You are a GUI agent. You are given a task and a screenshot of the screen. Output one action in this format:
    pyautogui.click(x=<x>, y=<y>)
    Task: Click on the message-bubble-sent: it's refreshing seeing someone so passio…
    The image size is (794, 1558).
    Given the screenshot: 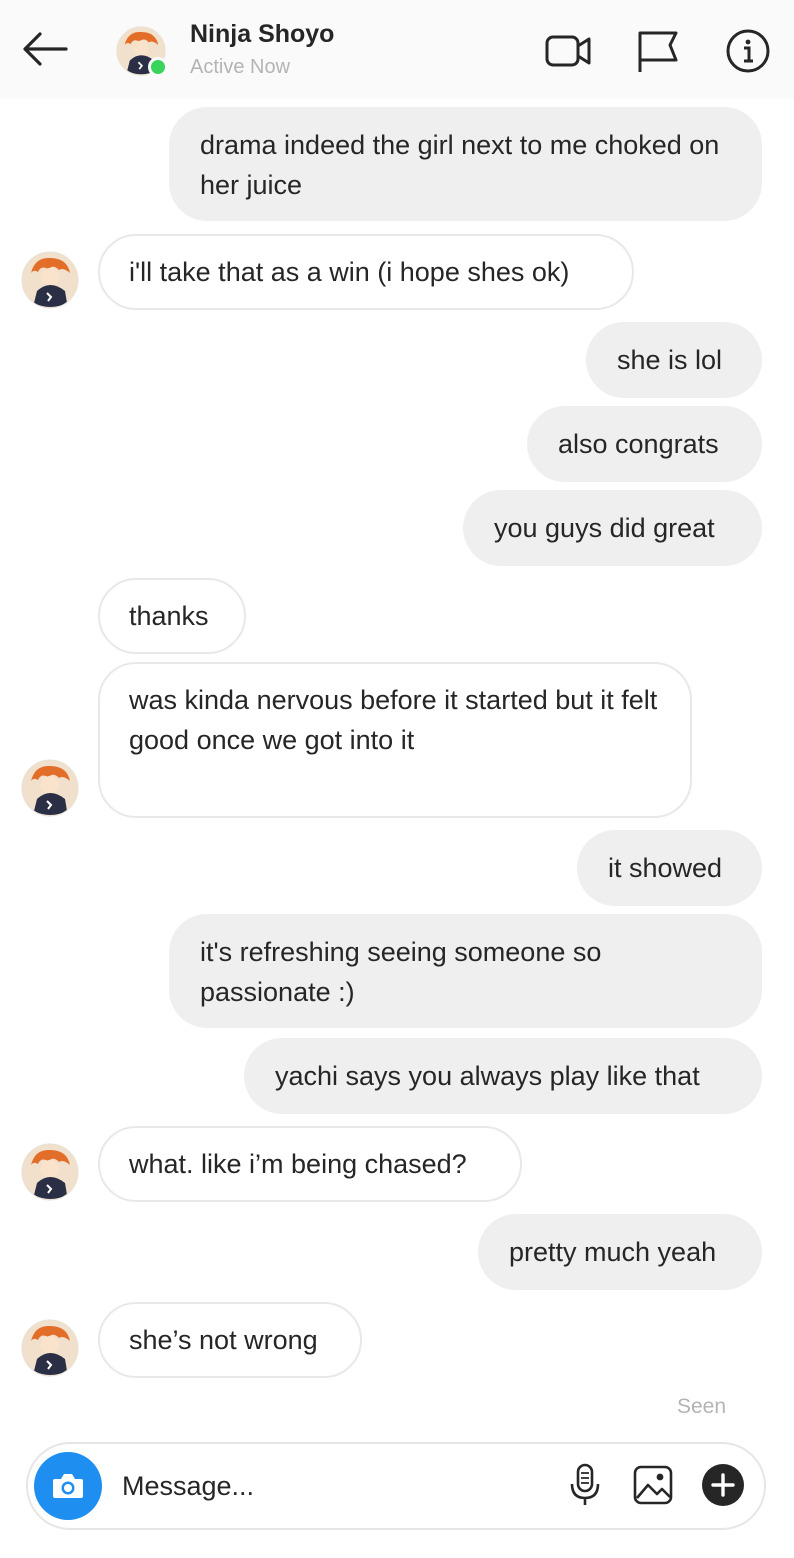 What is the action you would take?
    pyautogui.click(x=465, y=971)
    